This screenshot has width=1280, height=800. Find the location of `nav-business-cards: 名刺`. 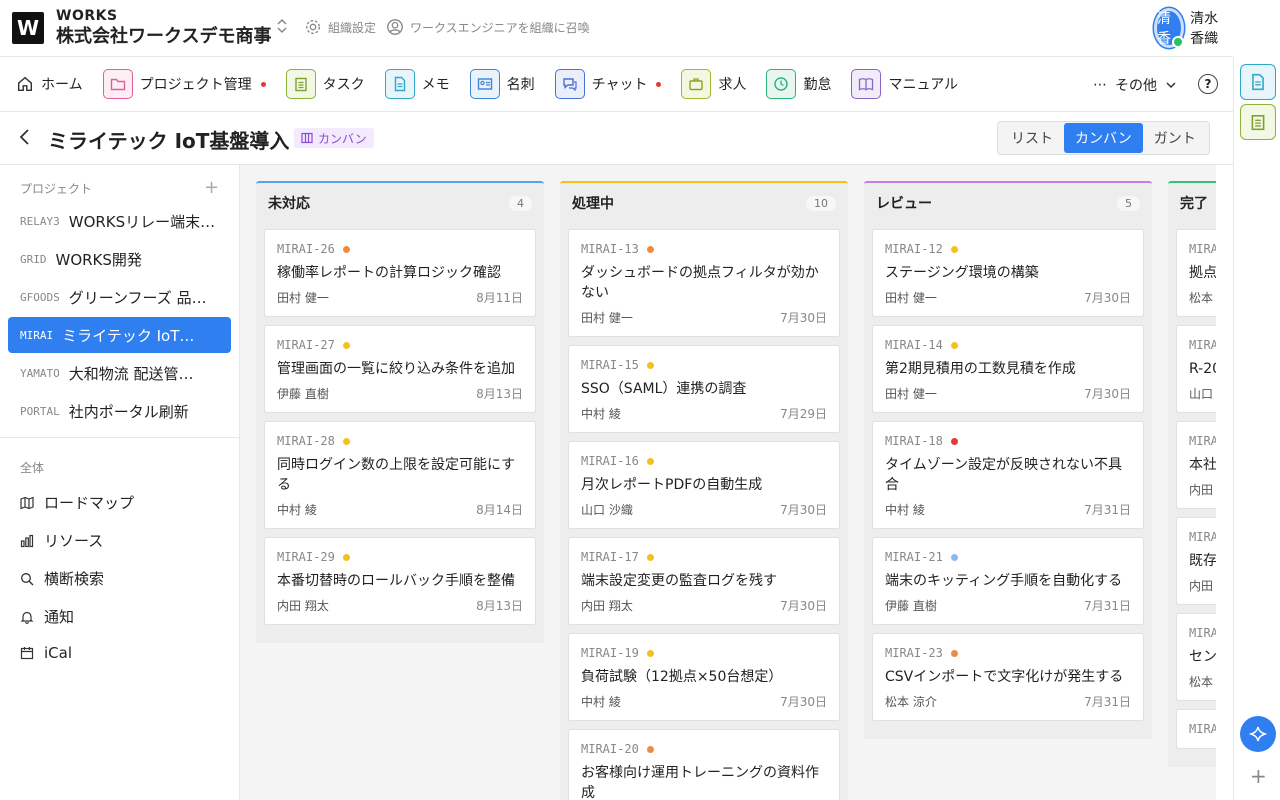

nav-business-cards: 名刺 is located at coordinates (502, 84).